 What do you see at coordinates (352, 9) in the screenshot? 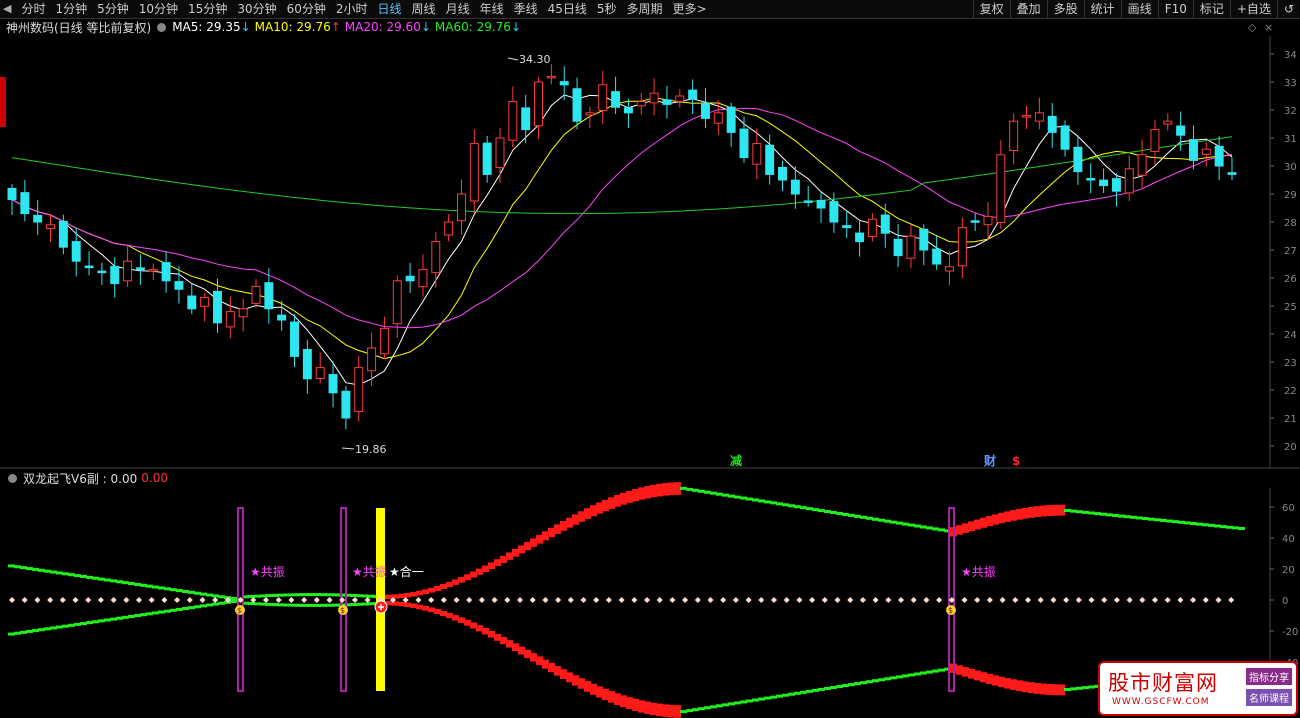
I see `period-tab: 2小时` at bounding box center [352, 9].